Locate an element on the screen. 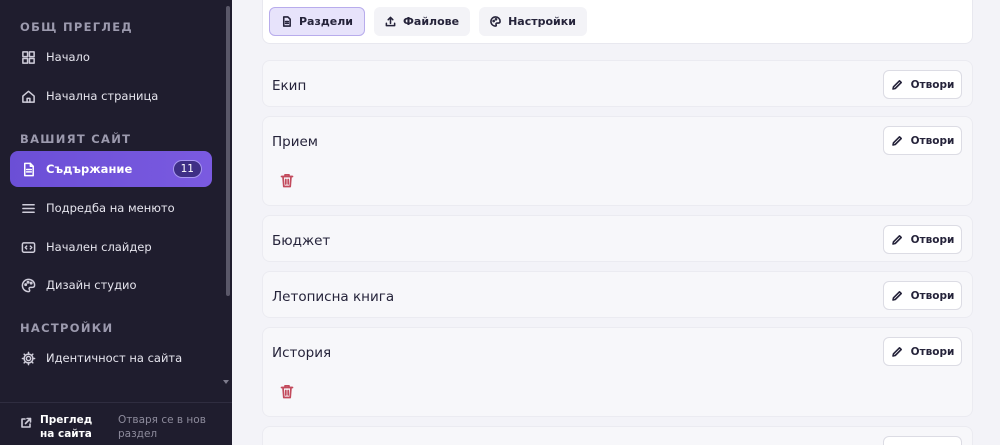 Image resolution: width=1000 pixels, height=445 pixels. section-card: Летописна книга Отвори is located at coordinates (617, 294).